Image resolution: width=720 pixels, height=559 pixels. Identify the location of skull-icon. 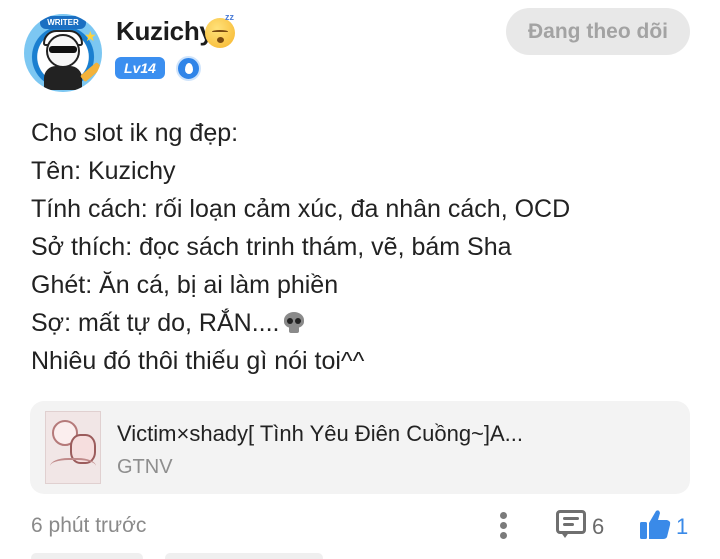
(294, 323).